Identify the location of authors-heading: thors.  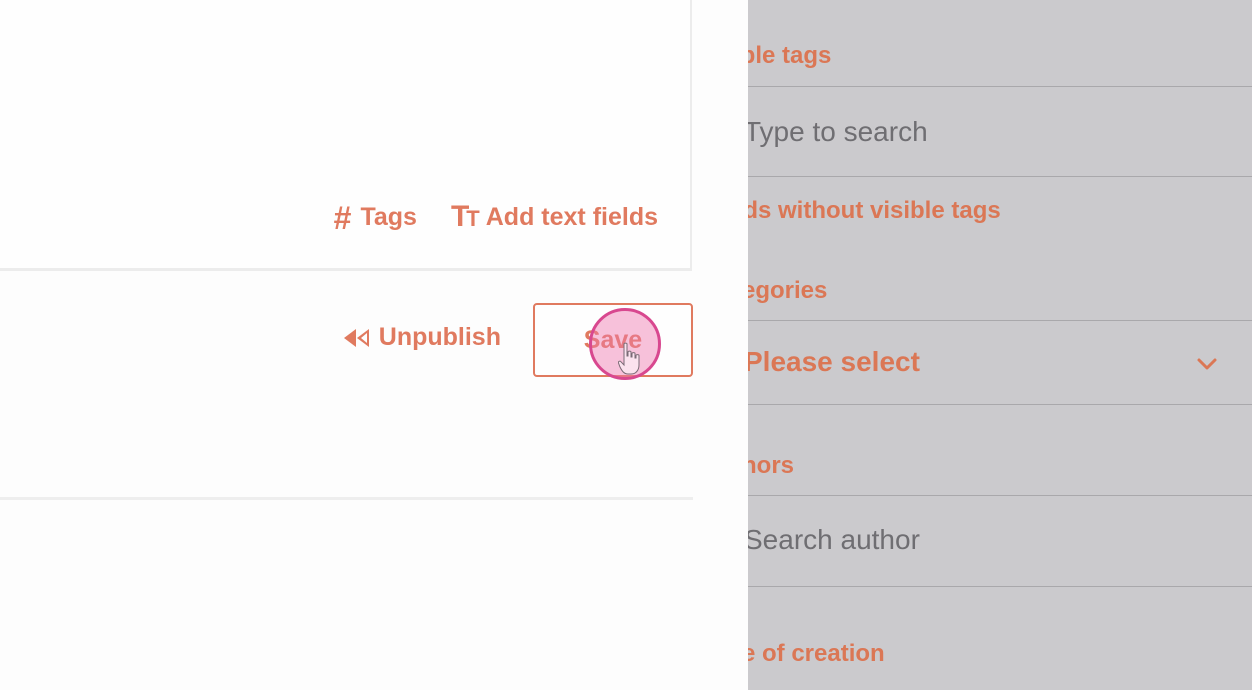
(771, 465).